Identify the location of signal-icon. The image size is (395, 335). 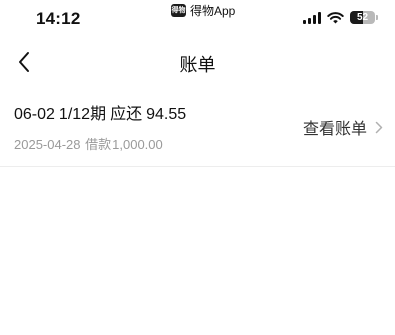
(312, 17).